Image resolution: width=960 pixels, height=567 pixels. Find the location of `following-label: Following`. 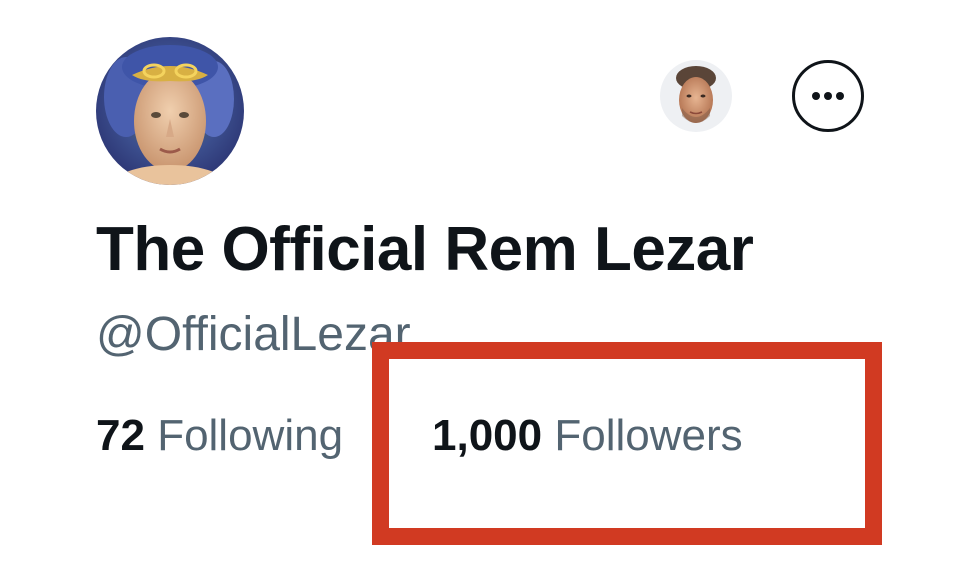

following-label: Following is located at coordinates (250, 435).